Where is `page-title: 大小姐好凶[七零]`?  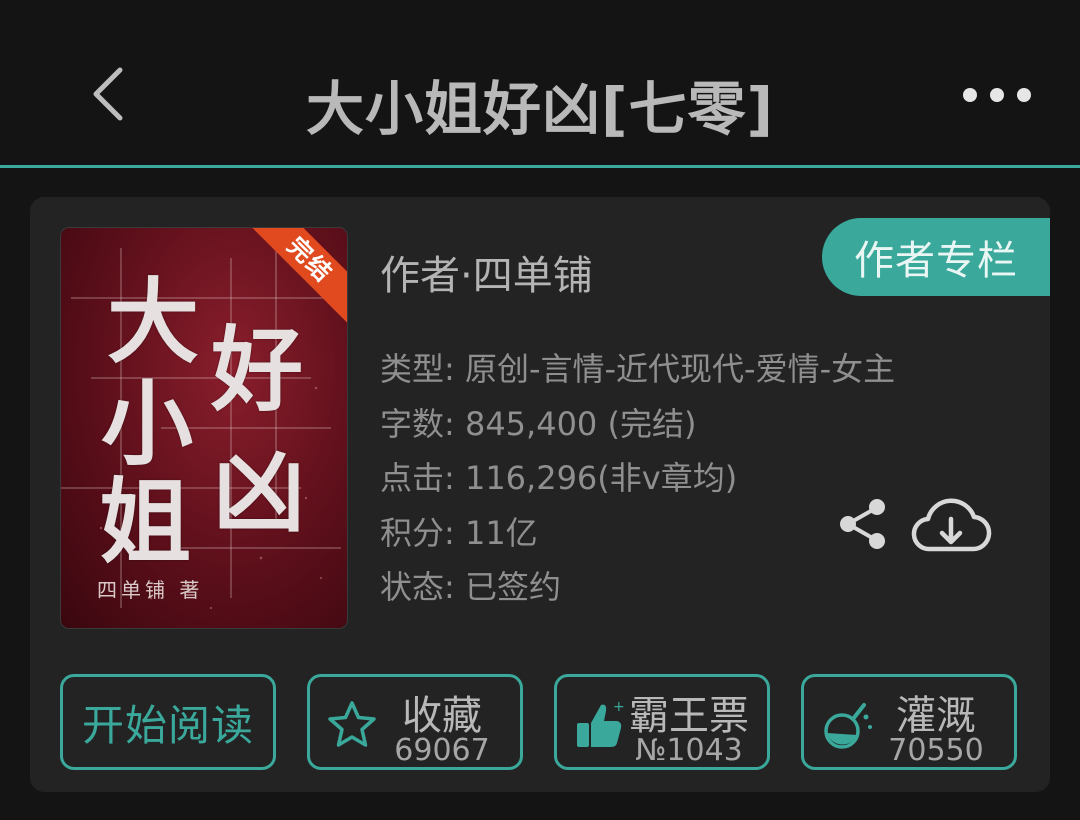 page-title: 大小姐好凶[七零] is located at coordinates (540, 109).